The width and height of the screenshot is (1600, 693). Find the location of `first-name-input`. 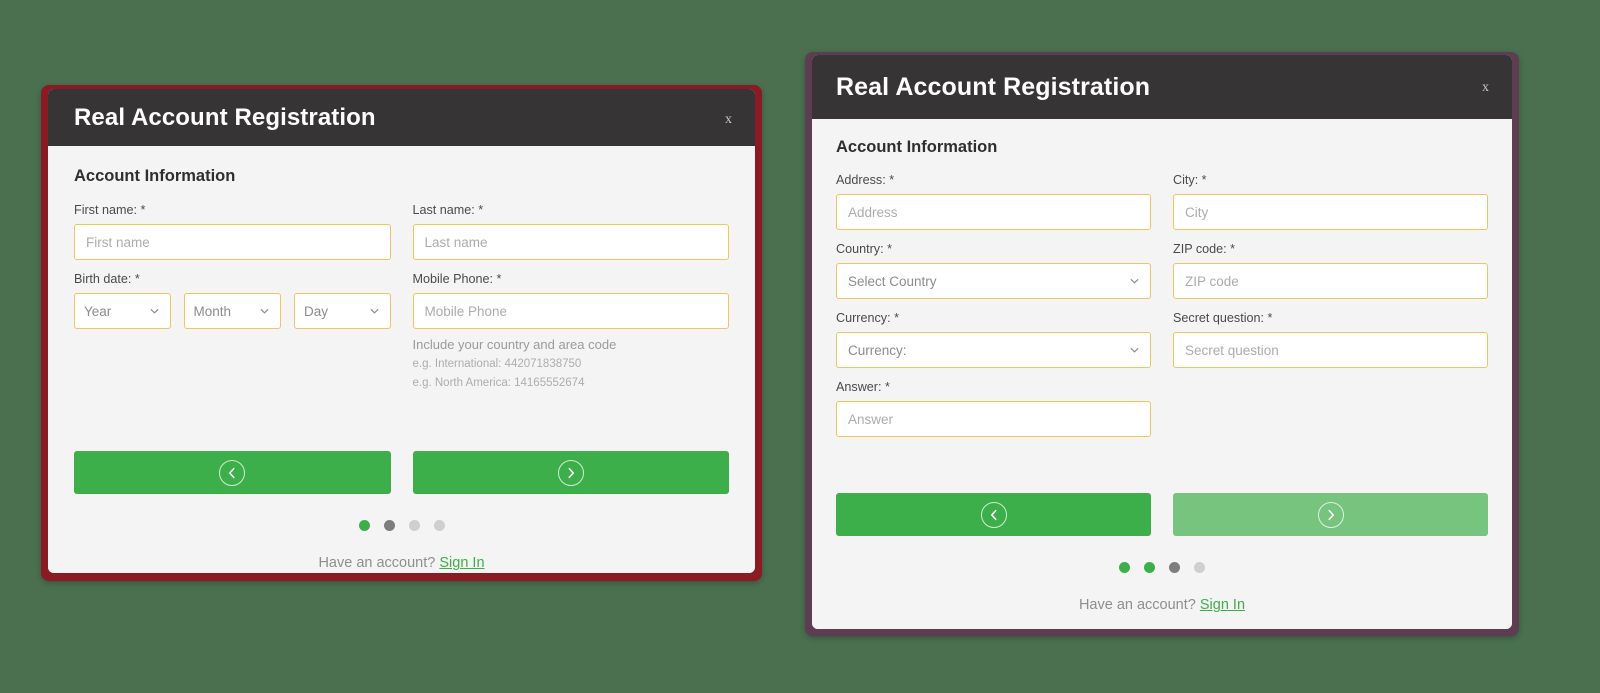

first-name-input is located at coordinates (232, 242).